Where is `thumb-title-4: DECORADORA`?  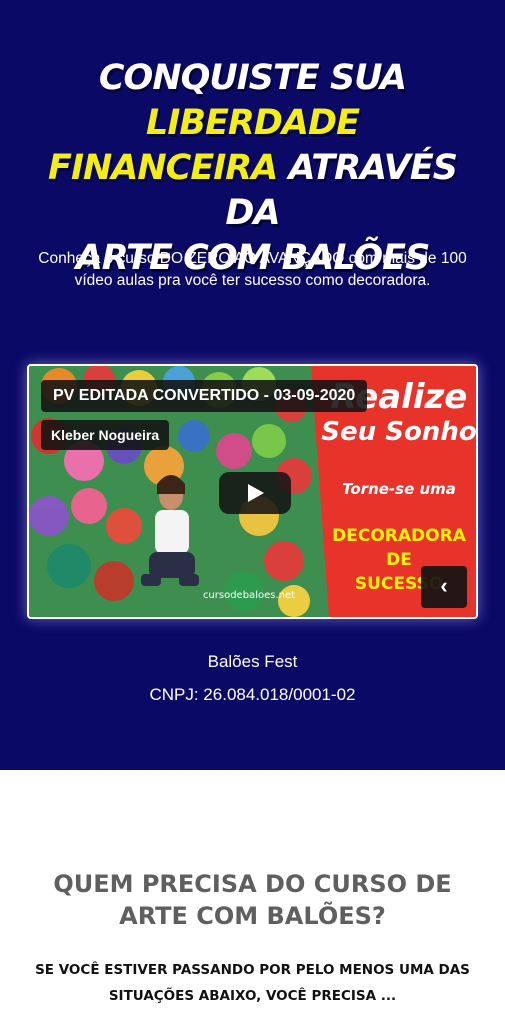 thumb-title-4: DECORADORA is located at coordinates (399, 536).